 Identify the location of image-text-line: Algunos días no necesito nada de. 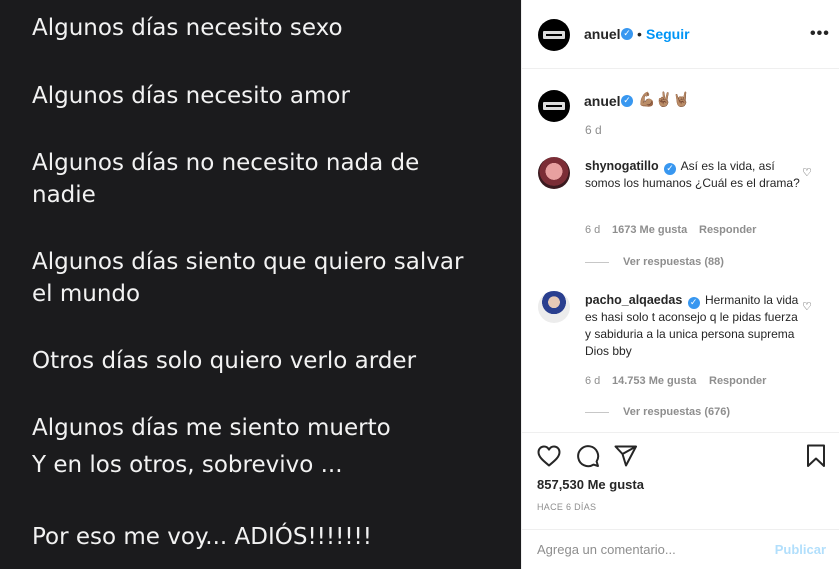
(226, 163).